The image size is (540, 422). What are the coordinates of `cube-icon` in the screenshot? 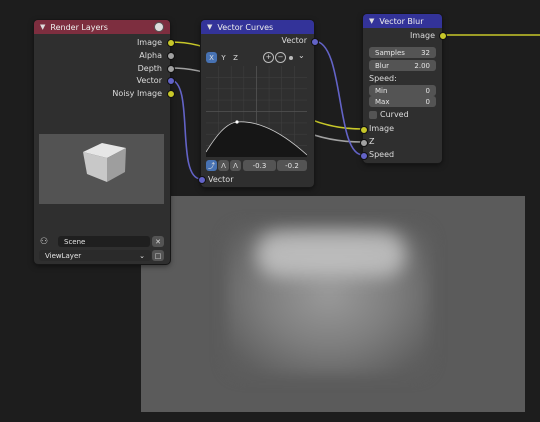 It's located at (104, 162).